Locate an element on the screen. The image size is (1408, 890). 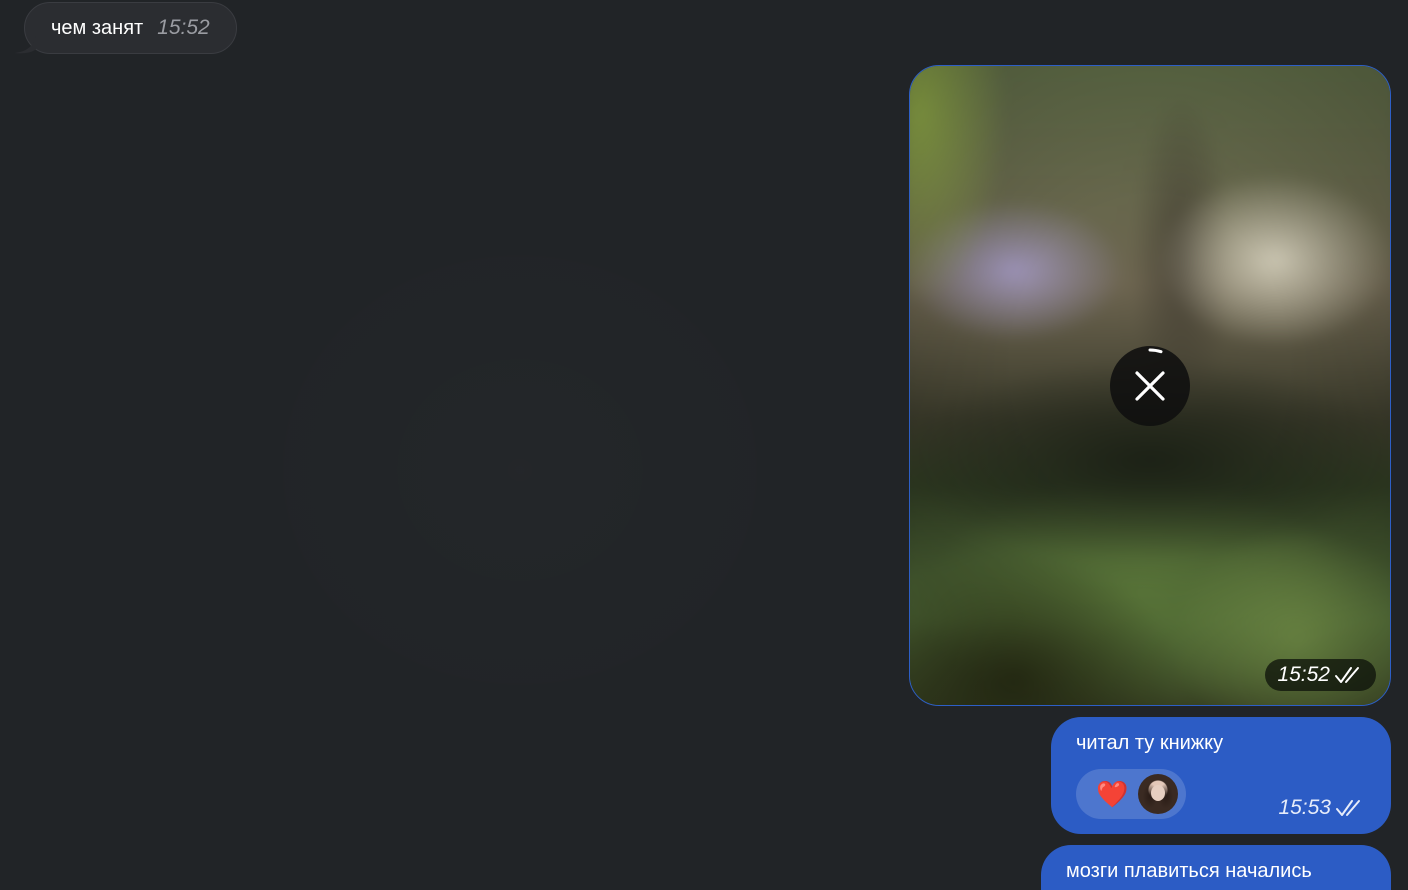
message-time: 15:52 is located at coordinates (183, 27).